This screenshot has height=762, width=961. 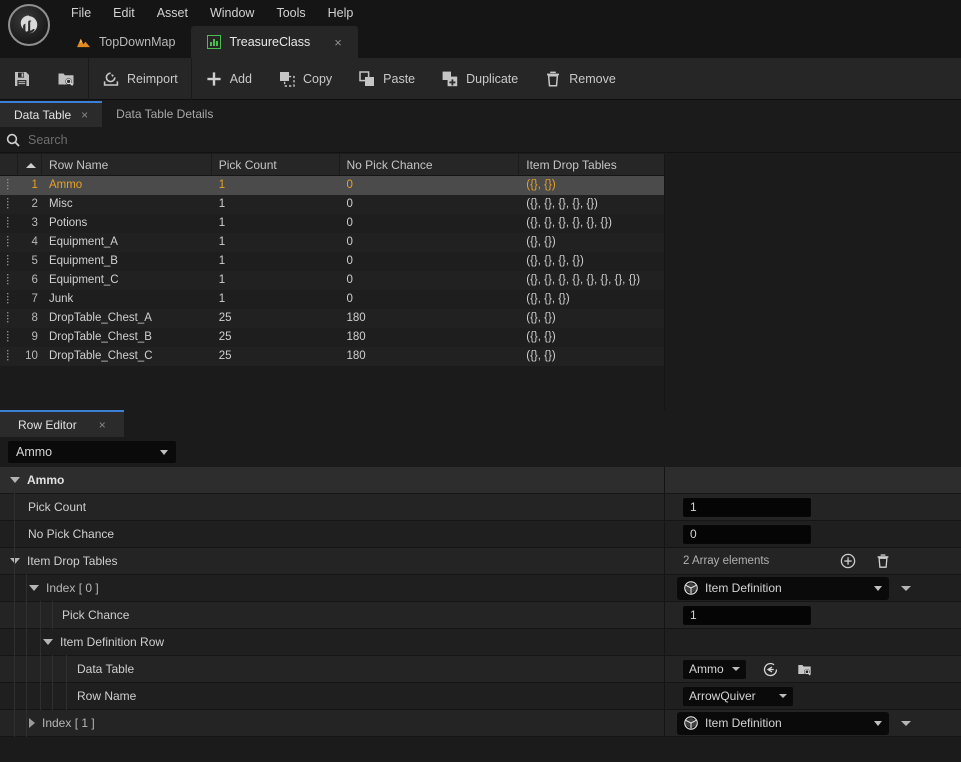 I want to click on index-0-extra-options-chevron-icon, so click(x=906, y=588).